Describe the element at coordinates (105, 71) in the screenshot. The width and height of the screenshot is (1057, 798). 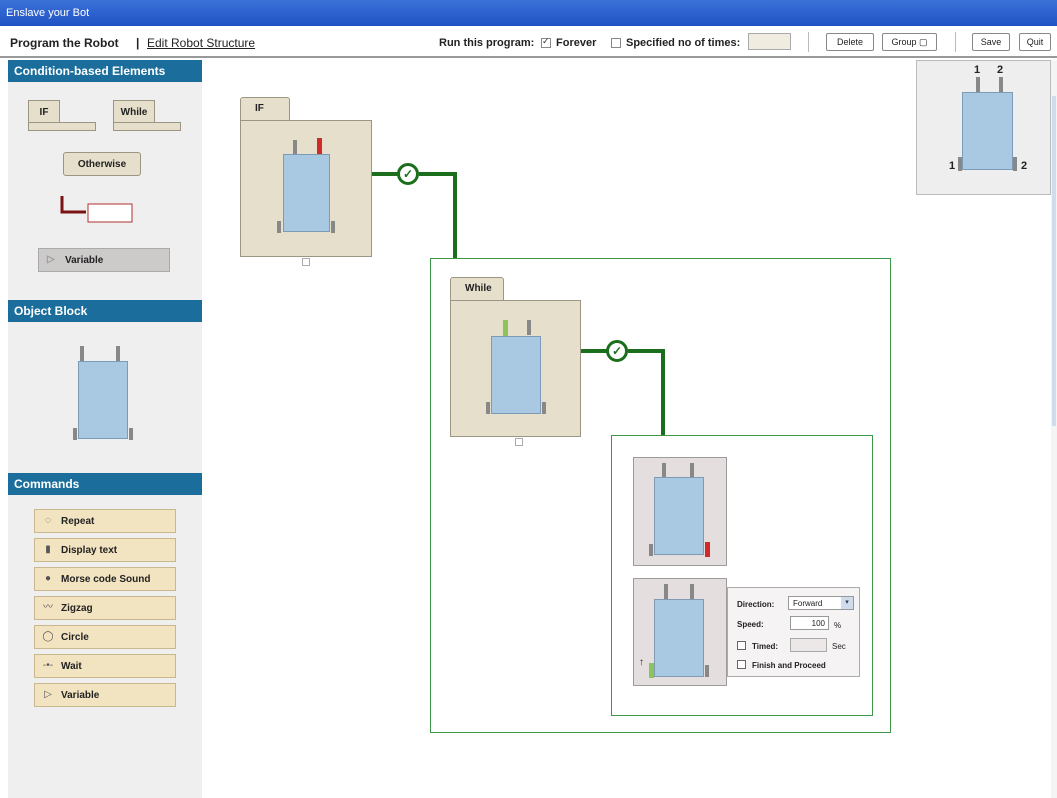
I see `condition-section-header: Condition-based Elements` at that location.